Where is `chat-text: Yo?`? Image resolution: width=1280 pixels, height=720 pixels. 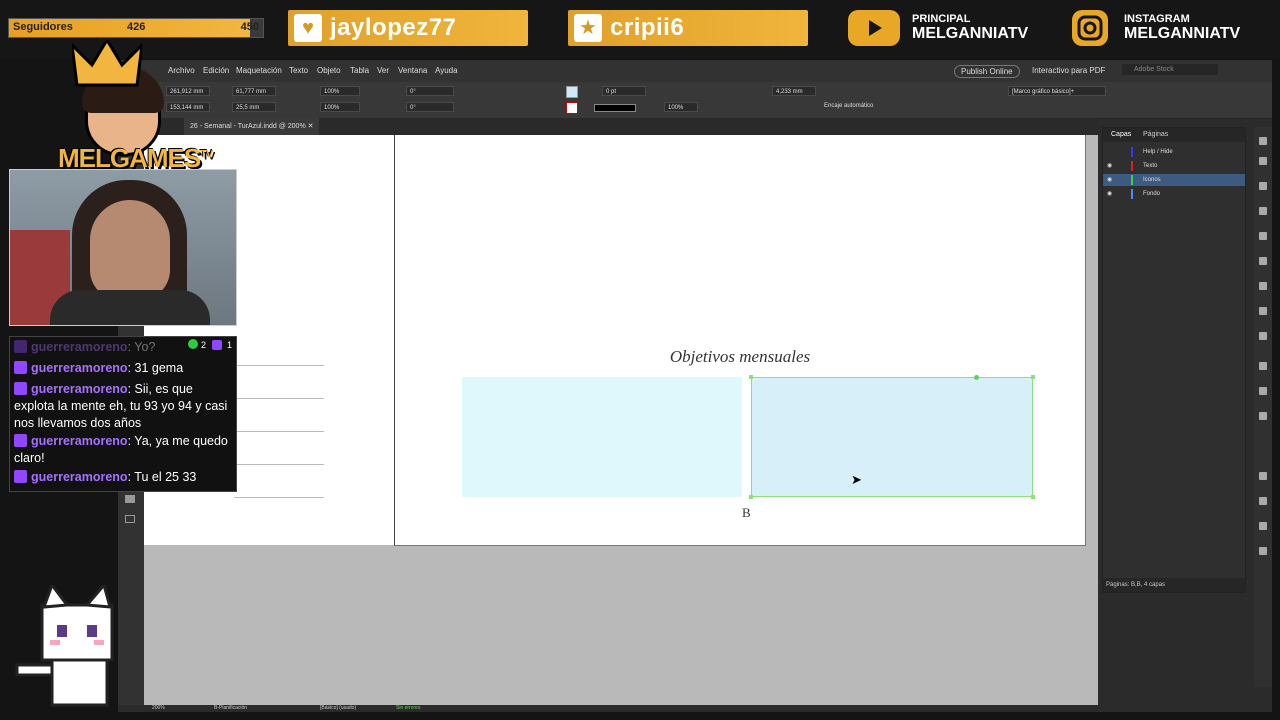 chat-text: Yo? is located at coordinates (145, 347).